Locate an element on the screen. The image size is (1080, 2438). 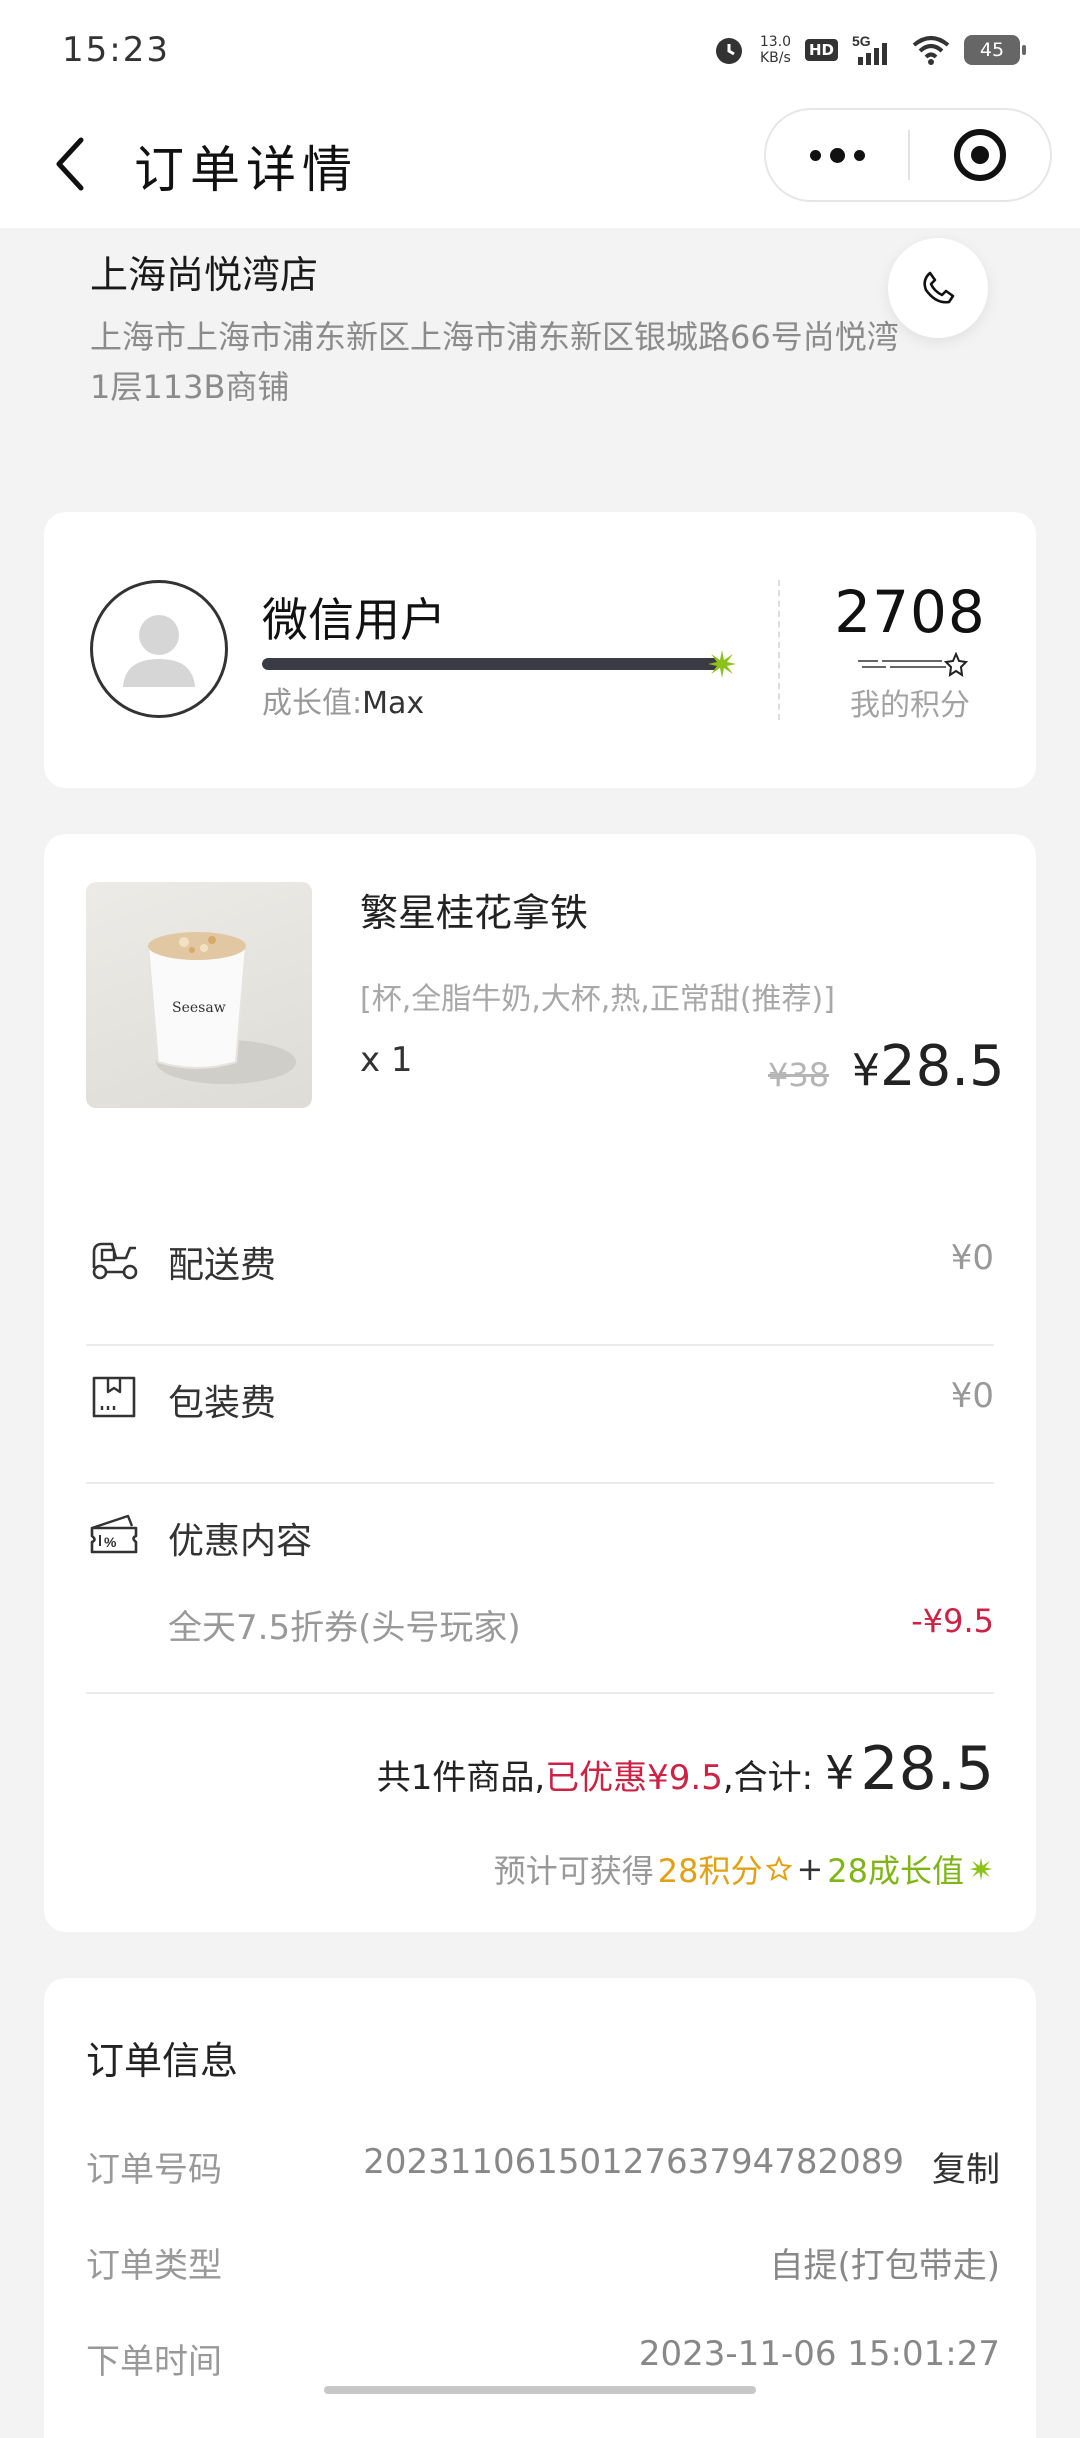
price-symbol: ¥ is located at coordinates (866, 1070).